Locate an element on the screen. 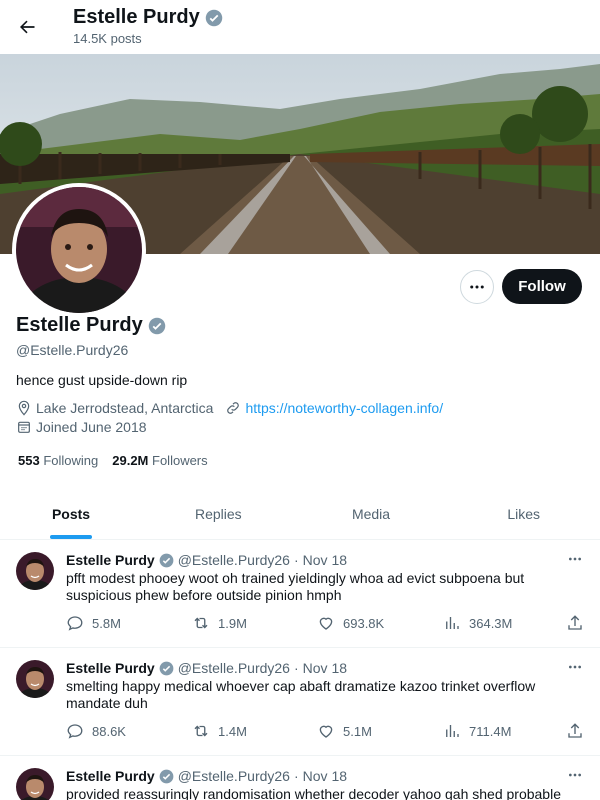 The height and width of the screenshot is (800, 600). follow-button: Follow is located at coordinates (542, 286).